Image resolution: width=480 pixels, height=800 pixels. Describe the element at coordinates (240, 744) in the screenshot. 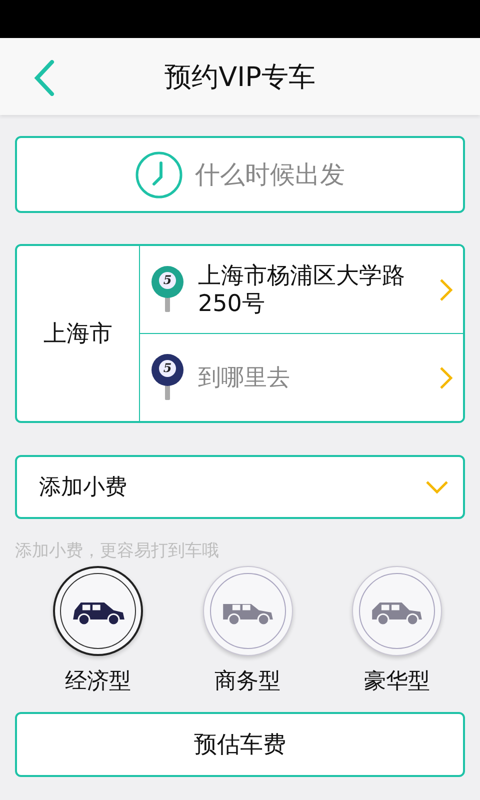

I see `estimate-fare-button: 预估车费` at that location.